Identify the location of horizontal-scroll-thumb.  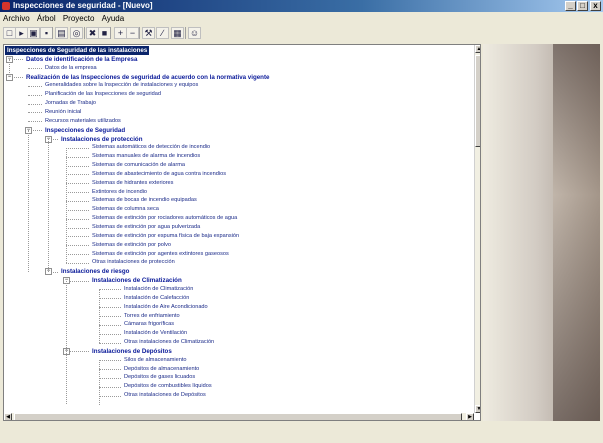
(238, 416).